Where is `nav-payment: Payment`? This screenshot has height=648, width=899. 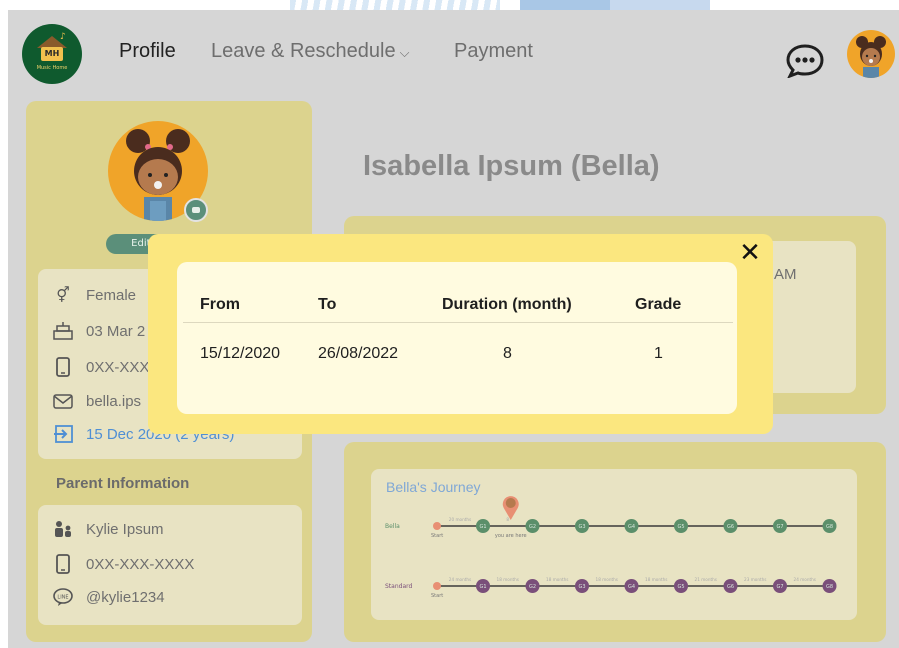 nav-payment: Payment is located at coordinates (493, 51).